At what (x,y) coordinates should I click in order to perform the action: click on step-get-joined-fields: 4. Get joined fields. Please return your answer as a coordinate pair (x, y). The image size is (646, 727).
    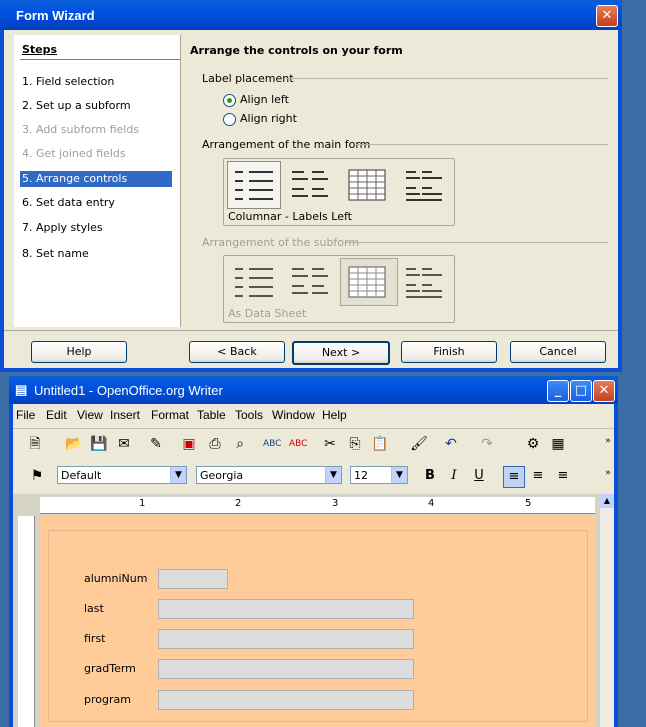
    Looking at the image, I should click on (74, 153).